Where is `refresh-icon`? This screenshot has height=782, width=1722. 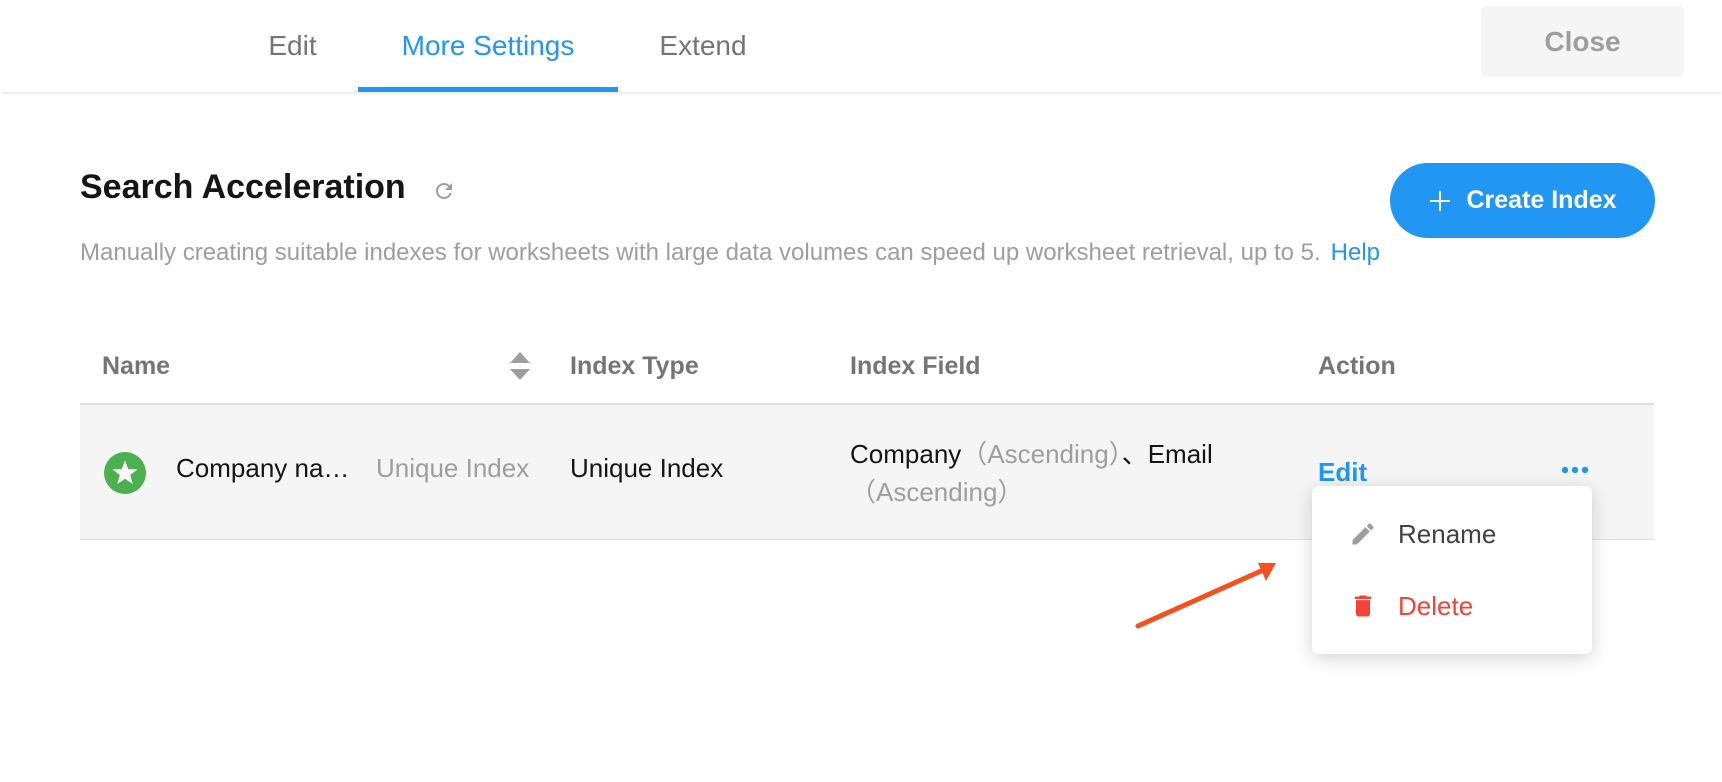
refresh-icon is located at coordinates (444, 191).